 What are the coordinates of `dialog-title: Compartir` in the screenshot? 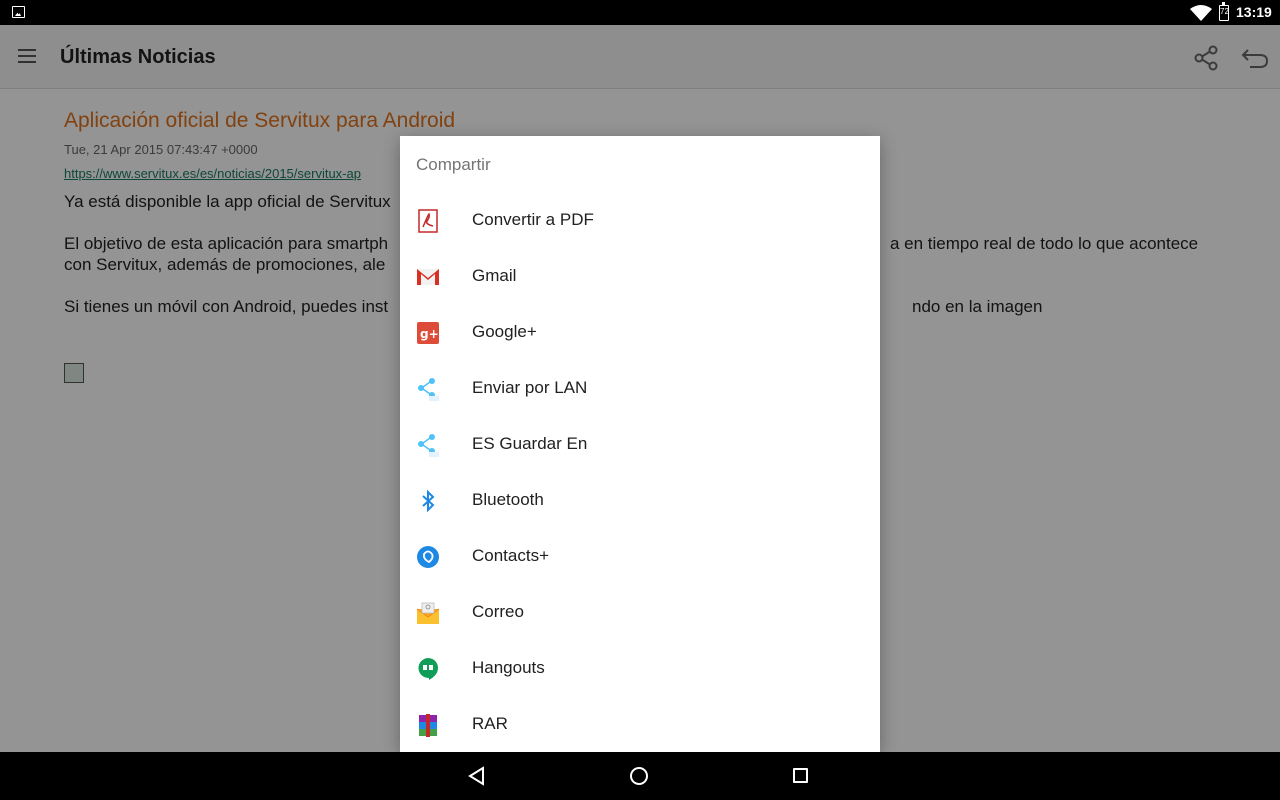 It's located at (453, 164).